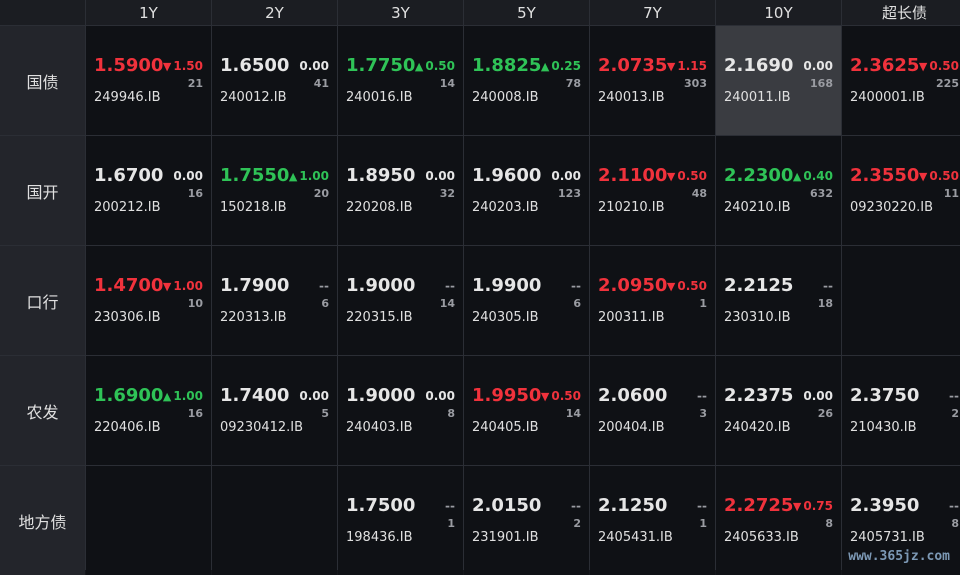  Describe the element at coordinates (42, 190) in the screenshot. I see `row-label-1: 国开` at that location.